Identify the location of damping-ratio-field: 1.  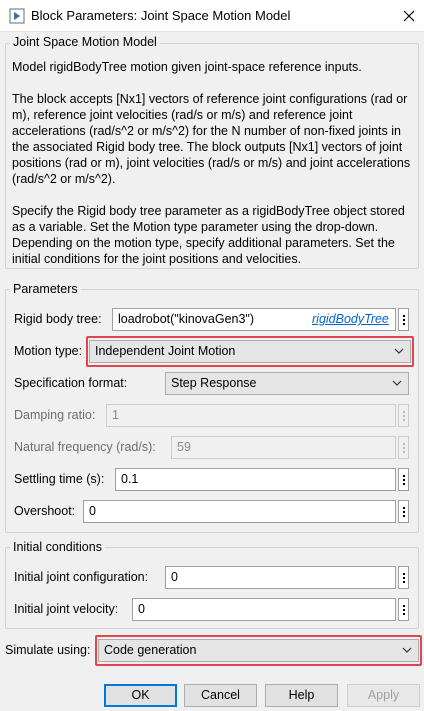
(251, 415).